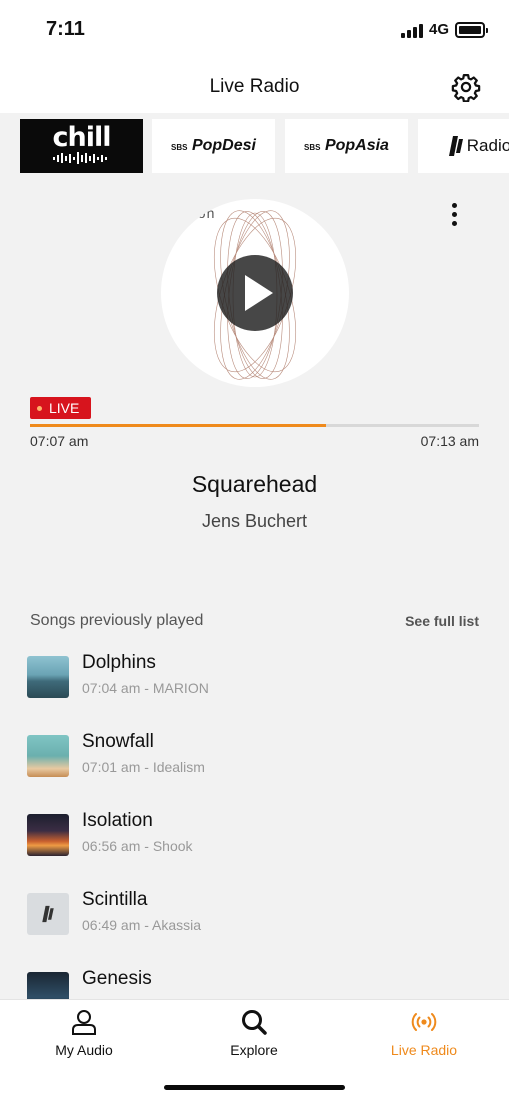 The height and width of the screenshot is (1101, 509). Describe the element at coordinates (84, 1050) in the screenshot. I see `tab-label: My Audio` at that location.